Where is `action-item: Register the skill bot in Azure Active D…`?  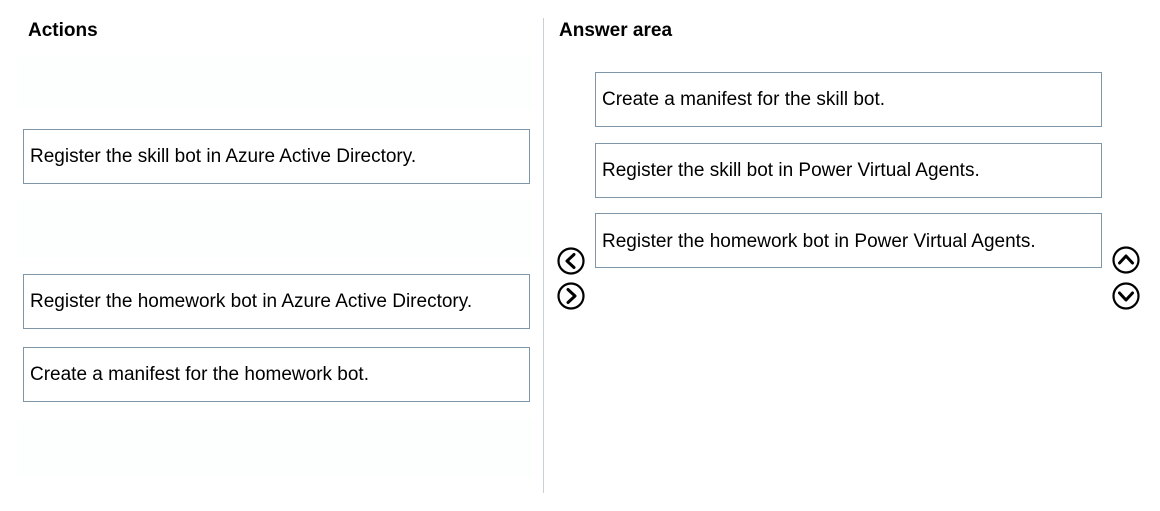 action-item: Register the skill bot in Azure Active D… is located at coordinates (276, 156).